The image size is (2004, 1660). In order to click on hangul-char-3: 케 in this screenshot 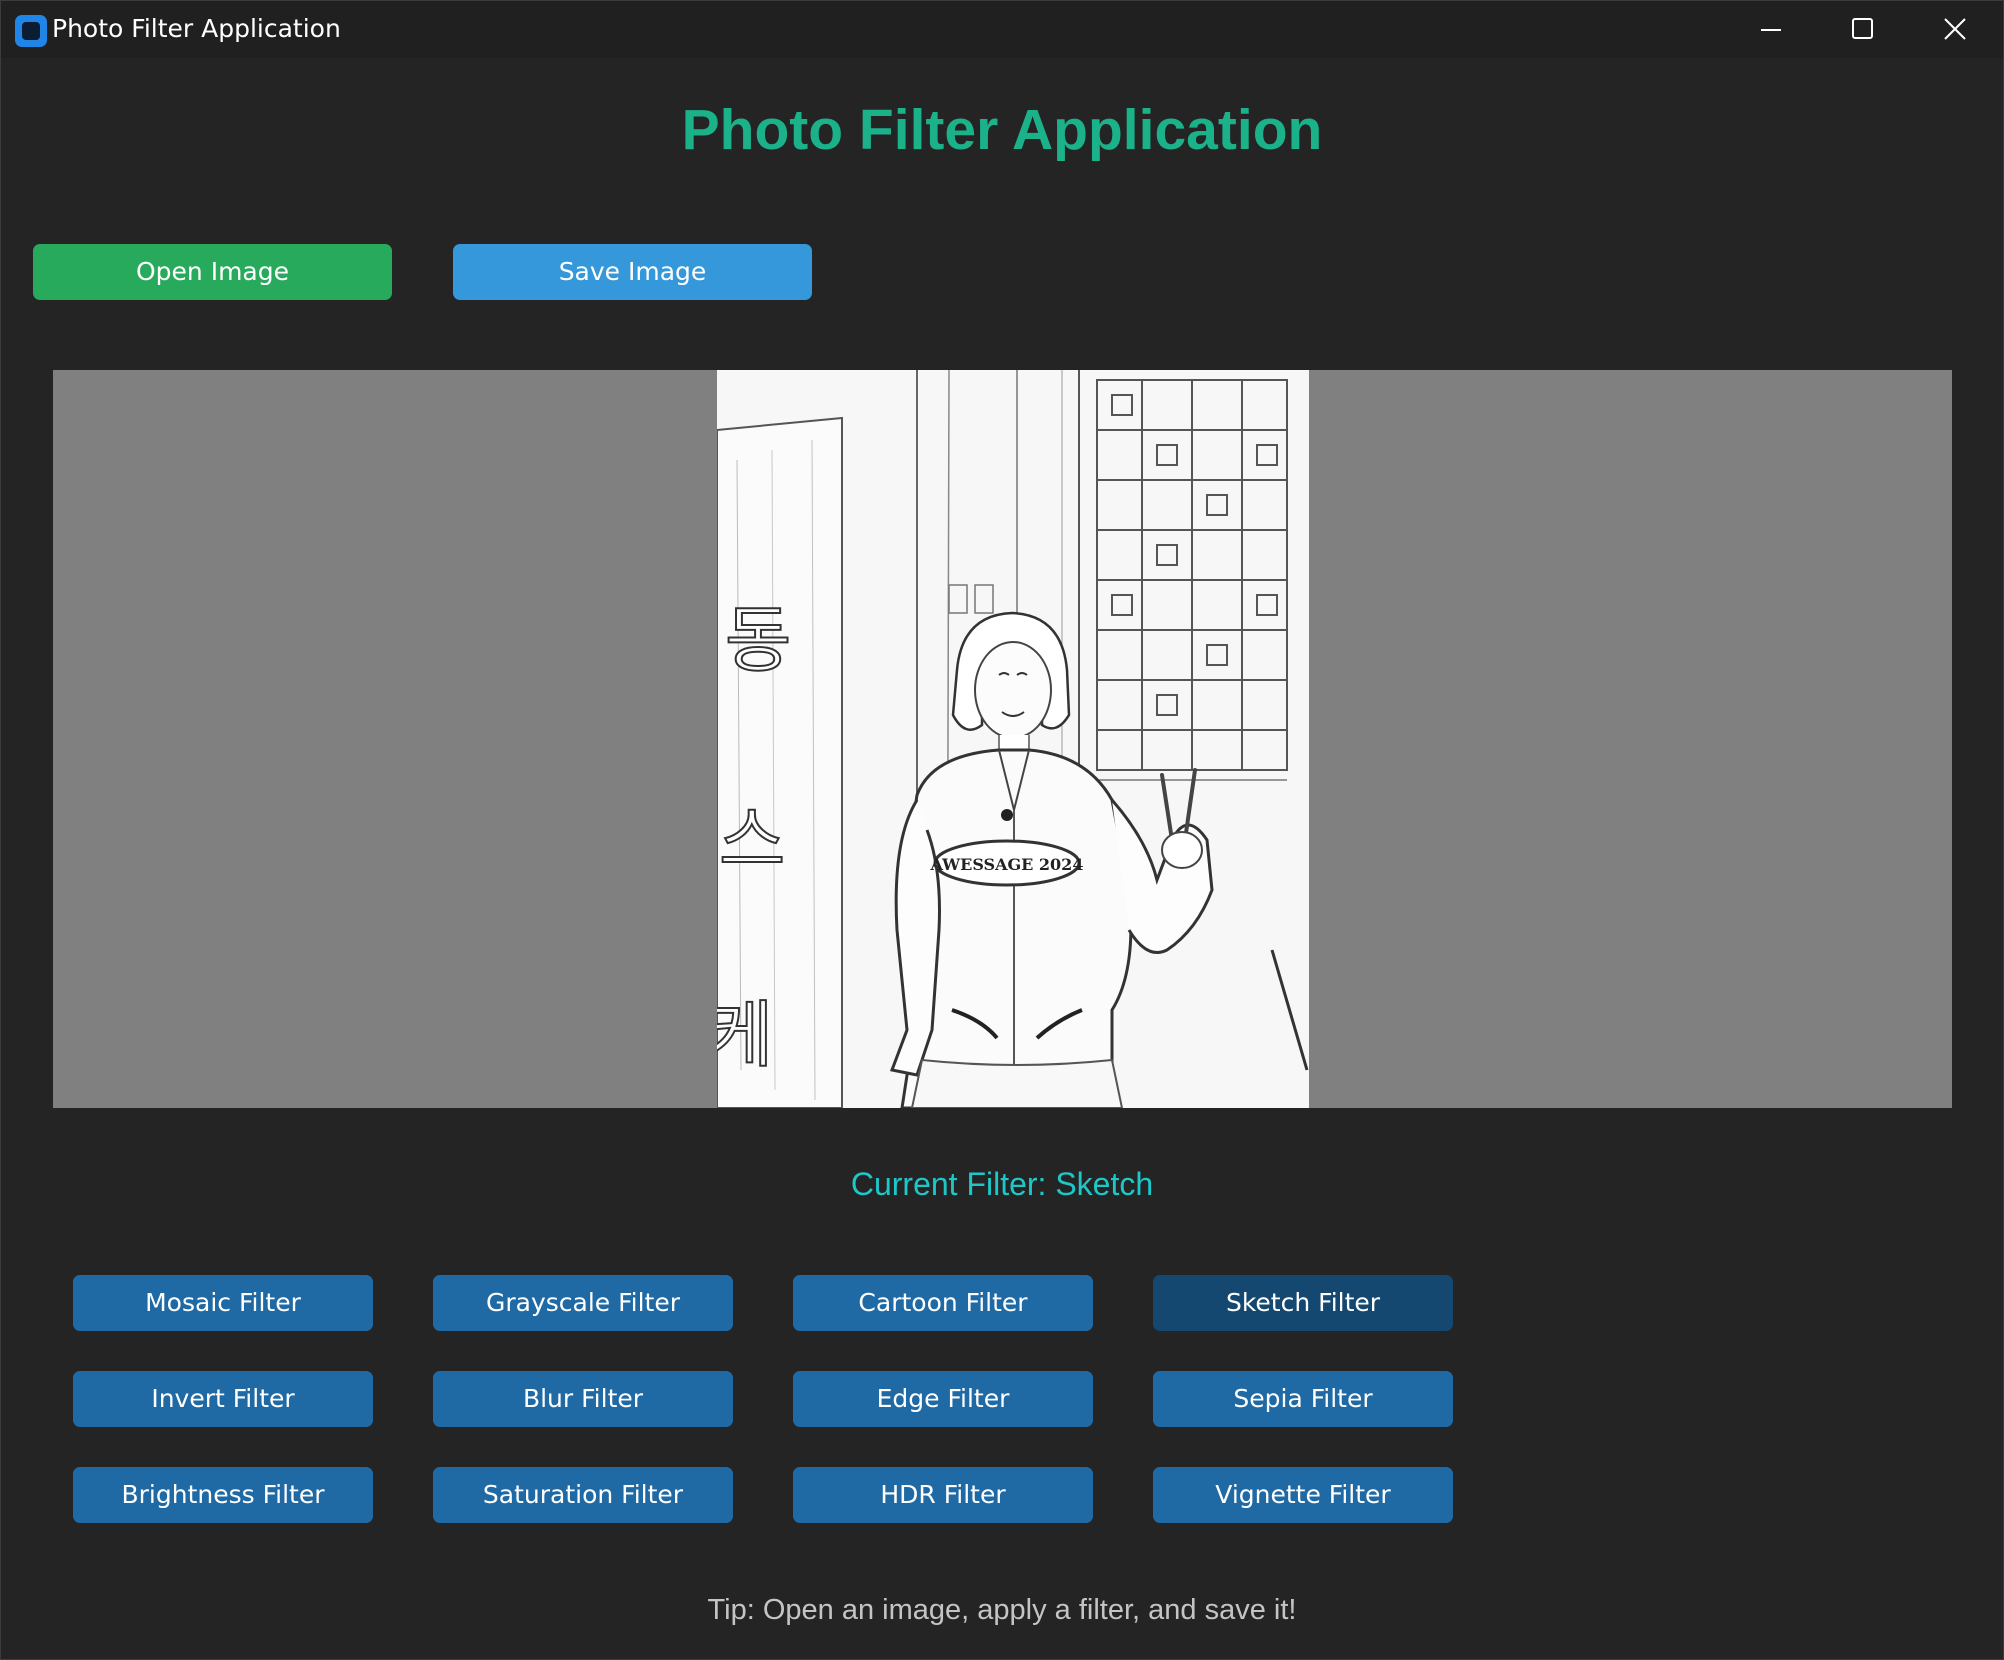, I will do `click(745, 1035)`.